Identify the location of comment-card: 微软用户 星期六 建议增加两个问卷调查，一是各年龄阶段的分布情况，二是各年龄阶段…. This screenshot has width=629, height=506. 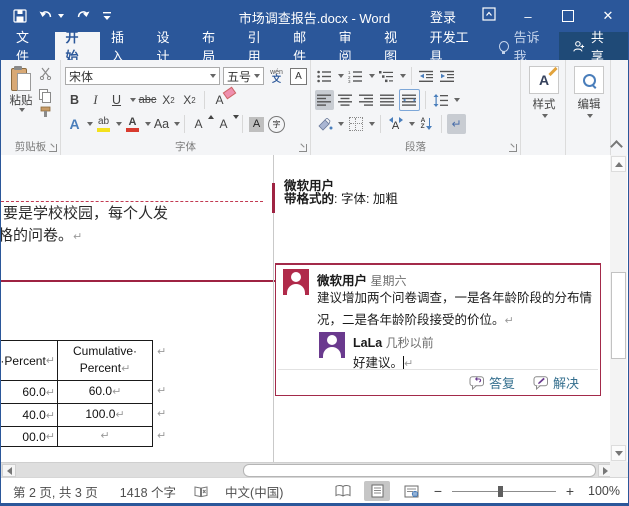
(438, 329).